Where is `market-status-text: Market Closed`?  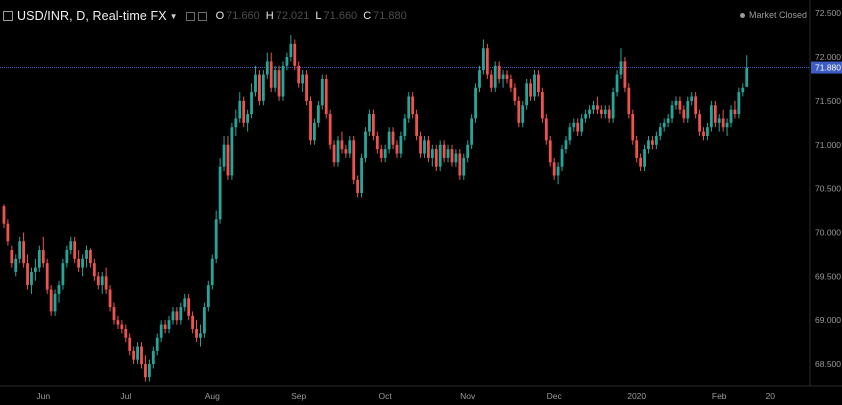
market-status-text: Market Closed is located at coordinates (777, 15).